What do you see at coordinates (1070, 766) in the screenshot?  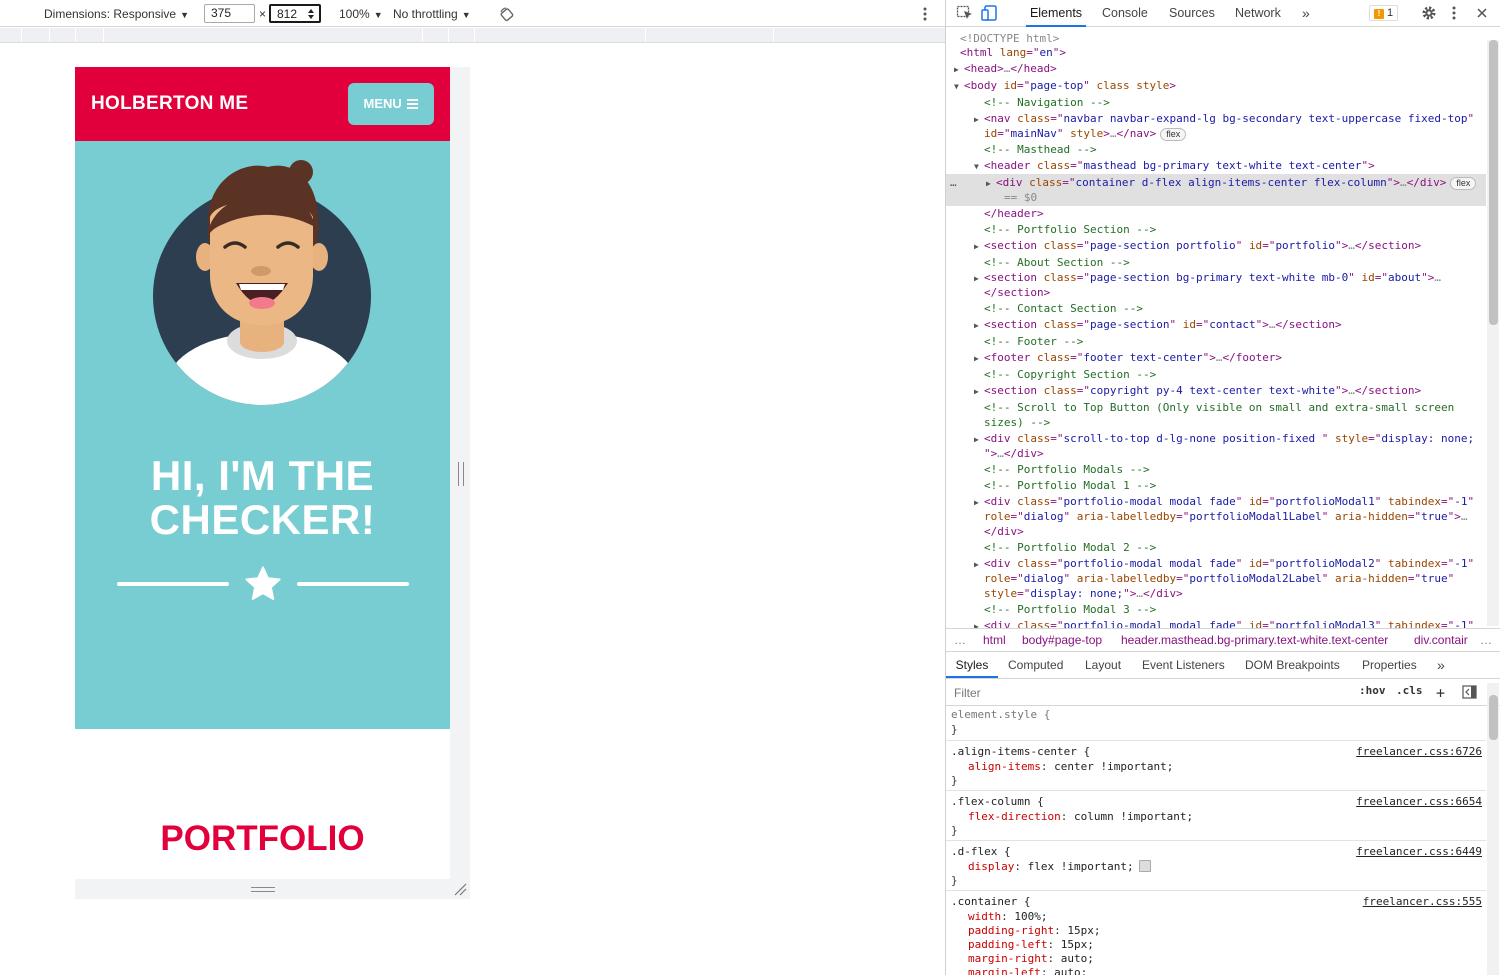 I see `css-declaration: align-items: center !important;` at bounding box center [1070, 766].